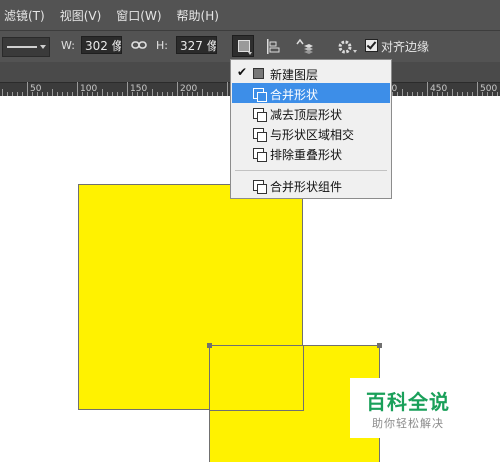 The height and width of the screenshot is (462, 500). Describe the element at coordinates (82, 15) in the screenshot. I see `menu-view: 视图(V)` at that location.